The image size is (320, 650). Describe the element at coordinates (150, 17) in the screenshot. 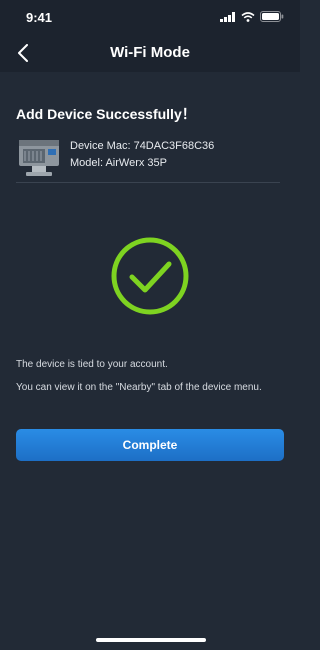

I see `status-bar: 9:41` at that location.